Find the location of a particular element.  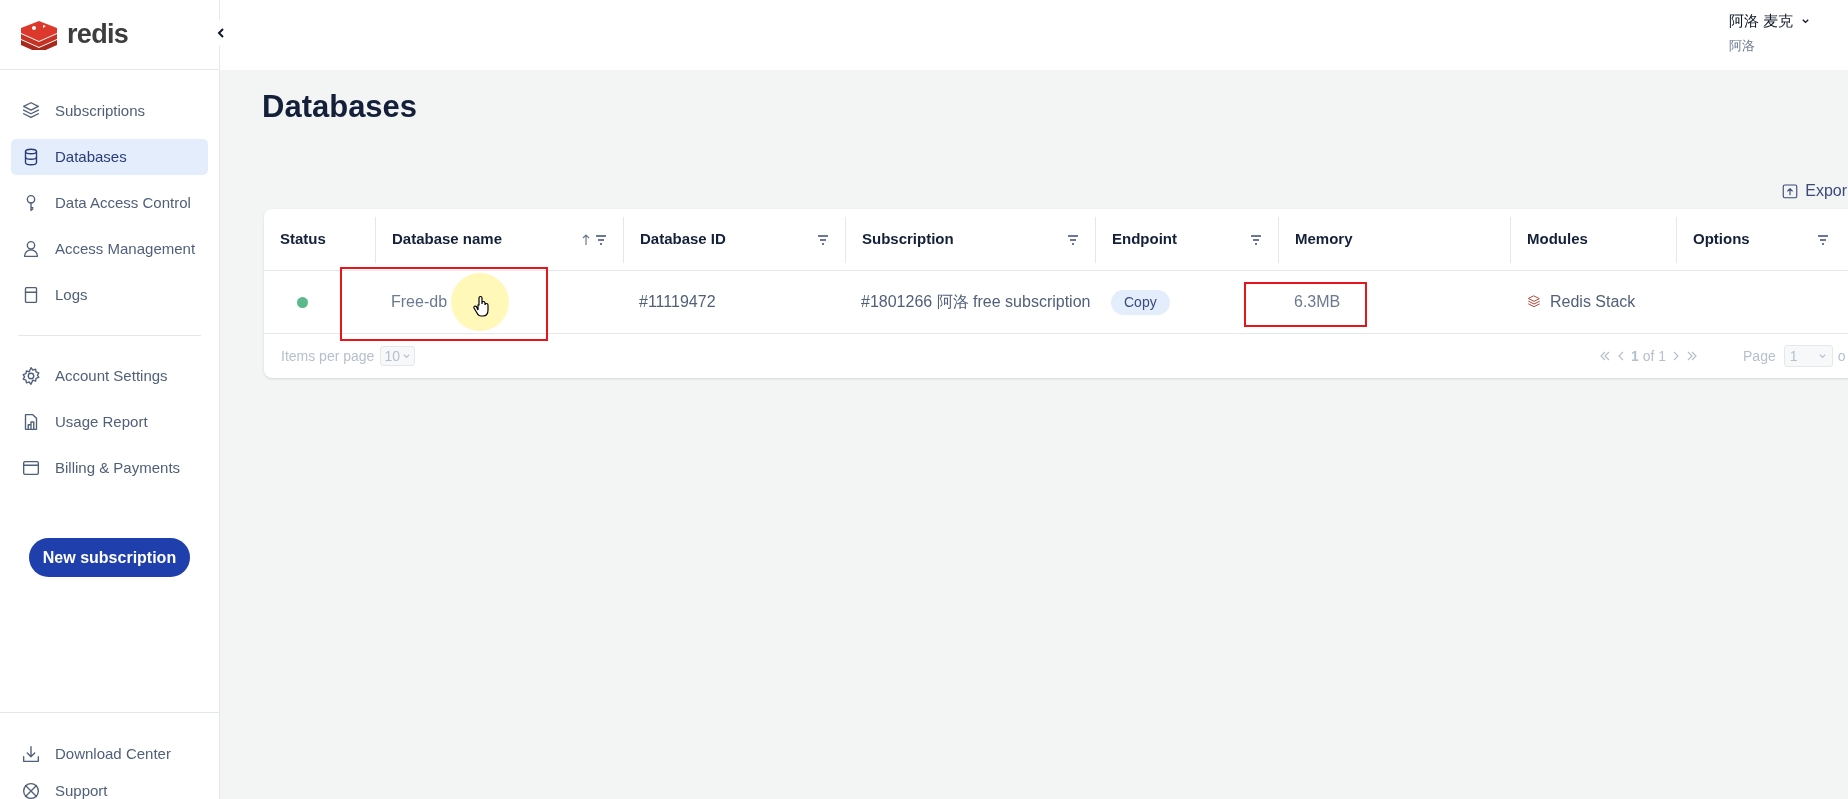

table-cell-text: Redis Stack is located at coordinates (1593, 302).